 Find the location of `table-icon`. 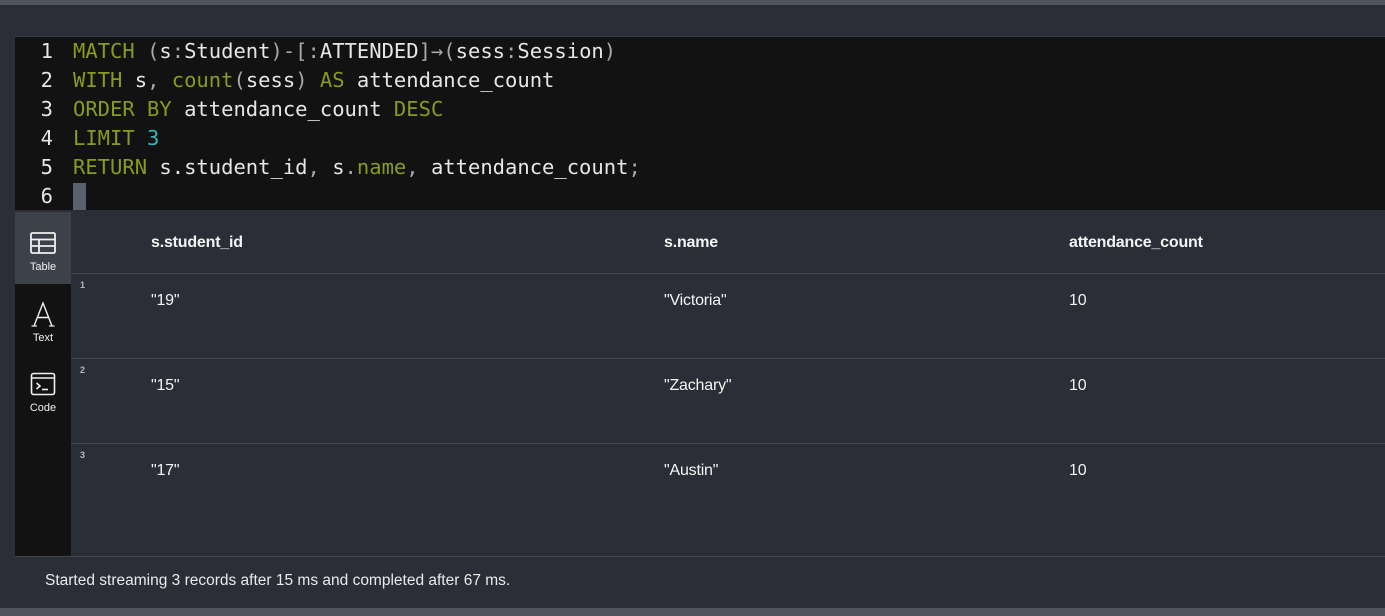

table-icon is located at coordinates (43, 243).